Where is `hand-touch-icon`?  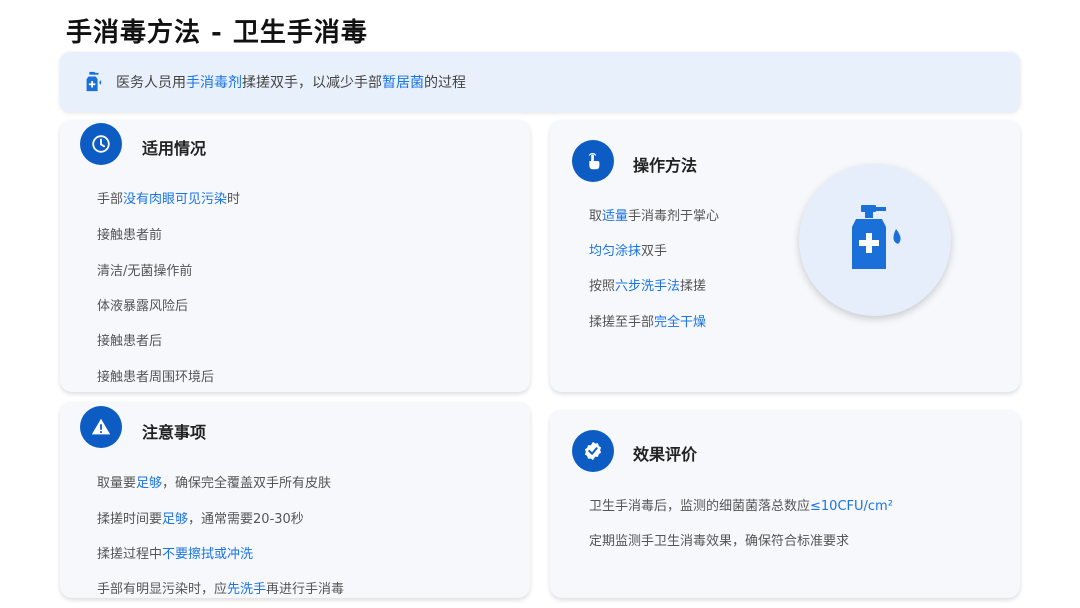 hand-touch-icon is located at coordinates (593, 161).